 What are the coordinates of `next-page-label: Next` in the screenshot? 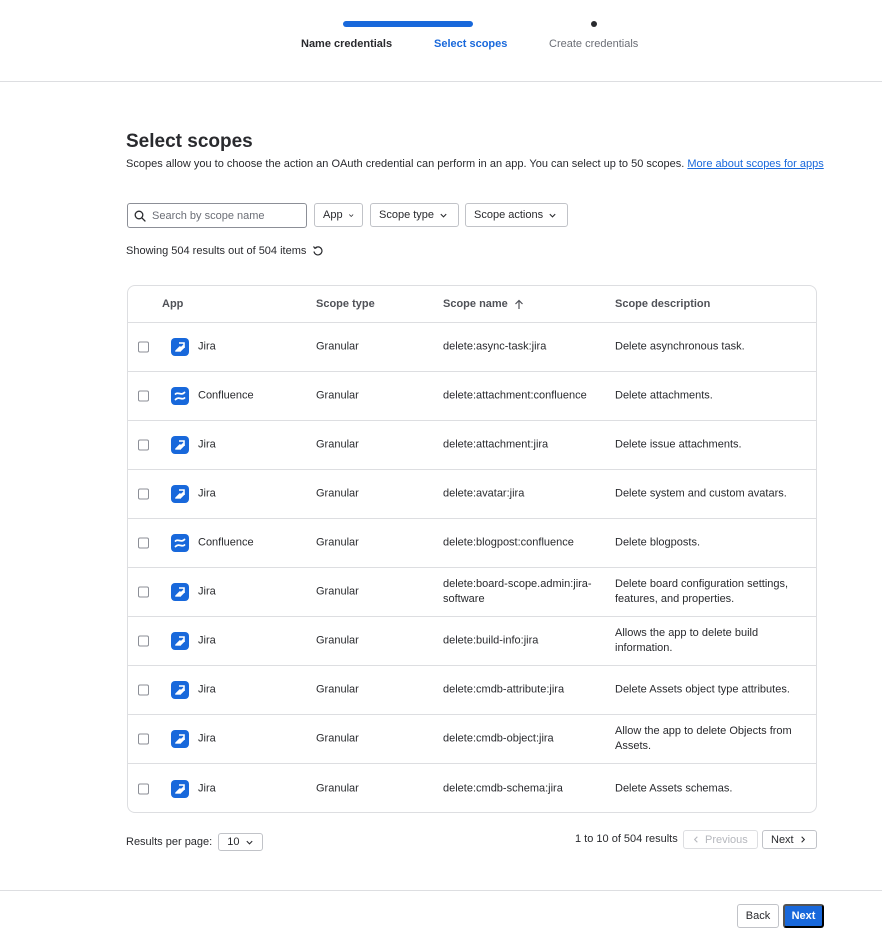 It's located at (782, 839).